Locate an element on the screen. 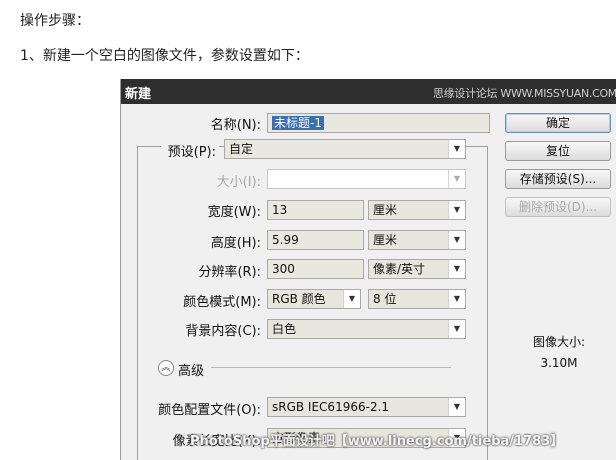 Image resolution: width=616 pixels, height=460 pixels. height-unit-select: 厘米 ▼ is located at coordinates (417, 240).